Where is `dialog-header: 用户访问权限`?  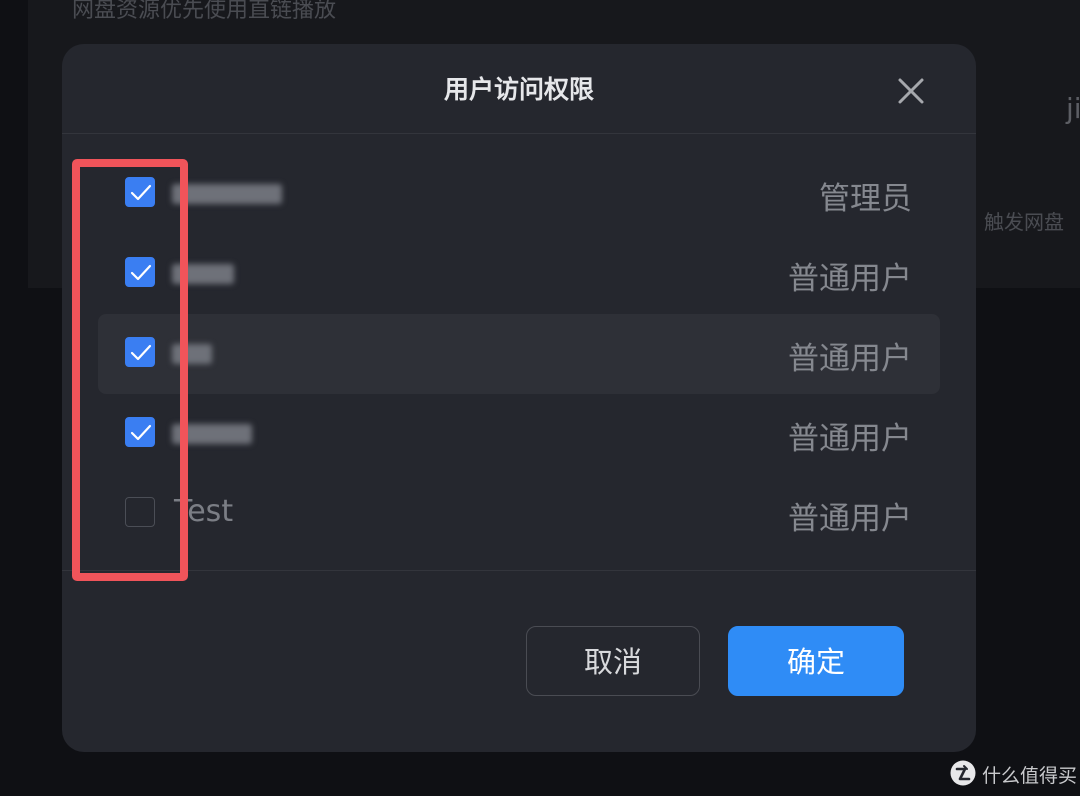
dialog-header: 用户访问权限 is located at coordinates (519, 89).